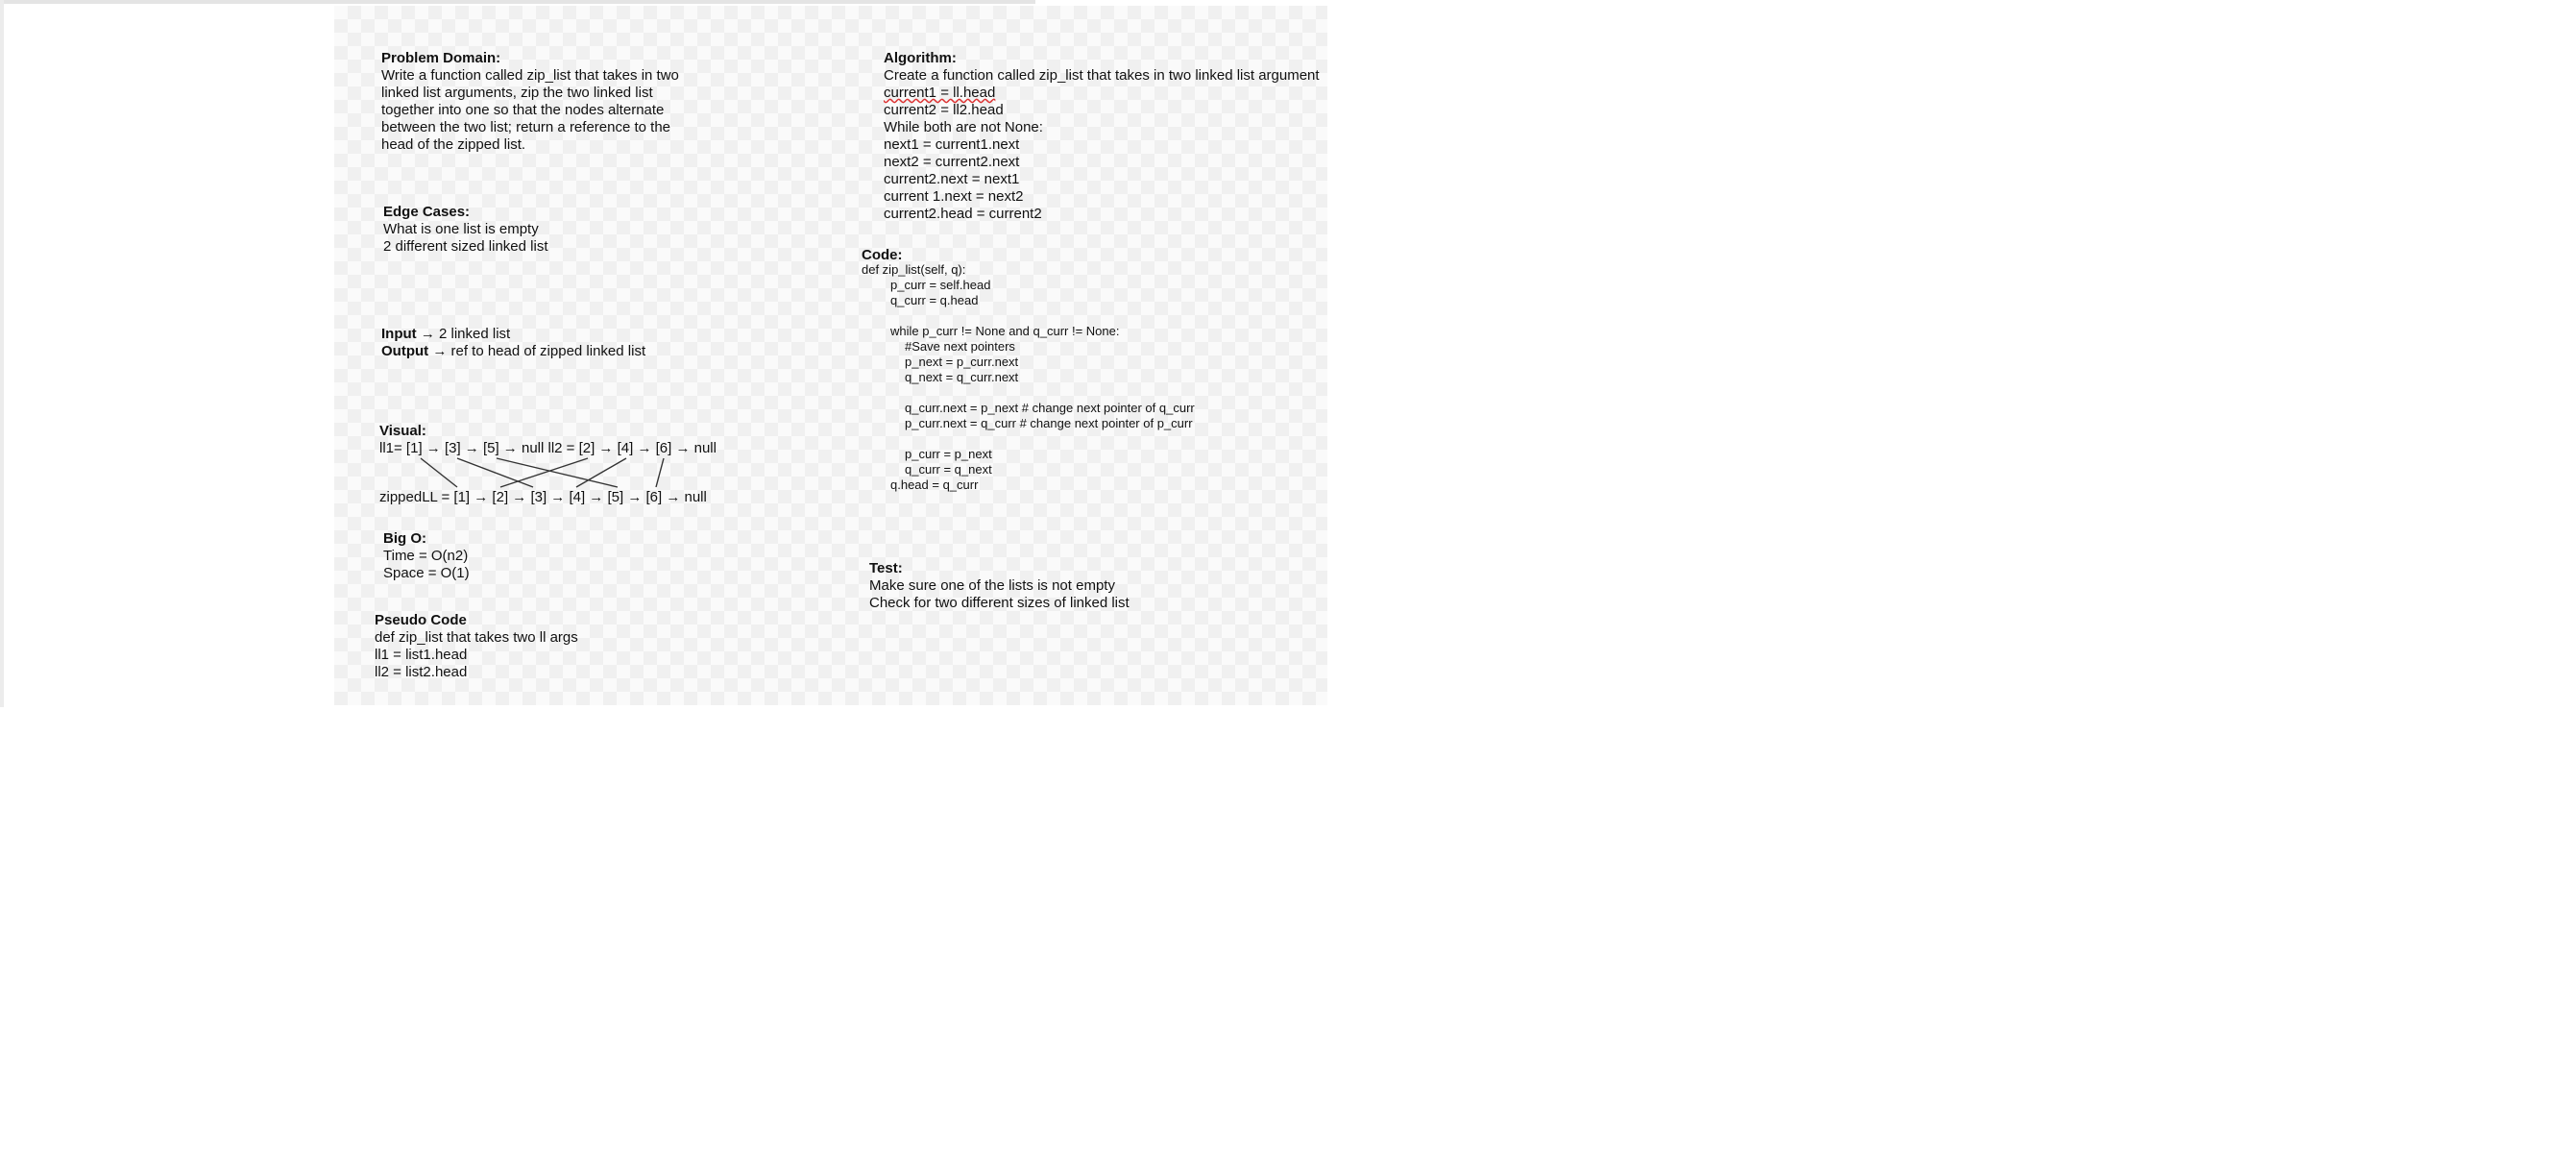 The height and width of the screenshot is (1151, 2576). What do you see at coordinates (960, 347) in the screenshot?
I see `code-line: #Save next pointers` at bounding box center [960, 347].